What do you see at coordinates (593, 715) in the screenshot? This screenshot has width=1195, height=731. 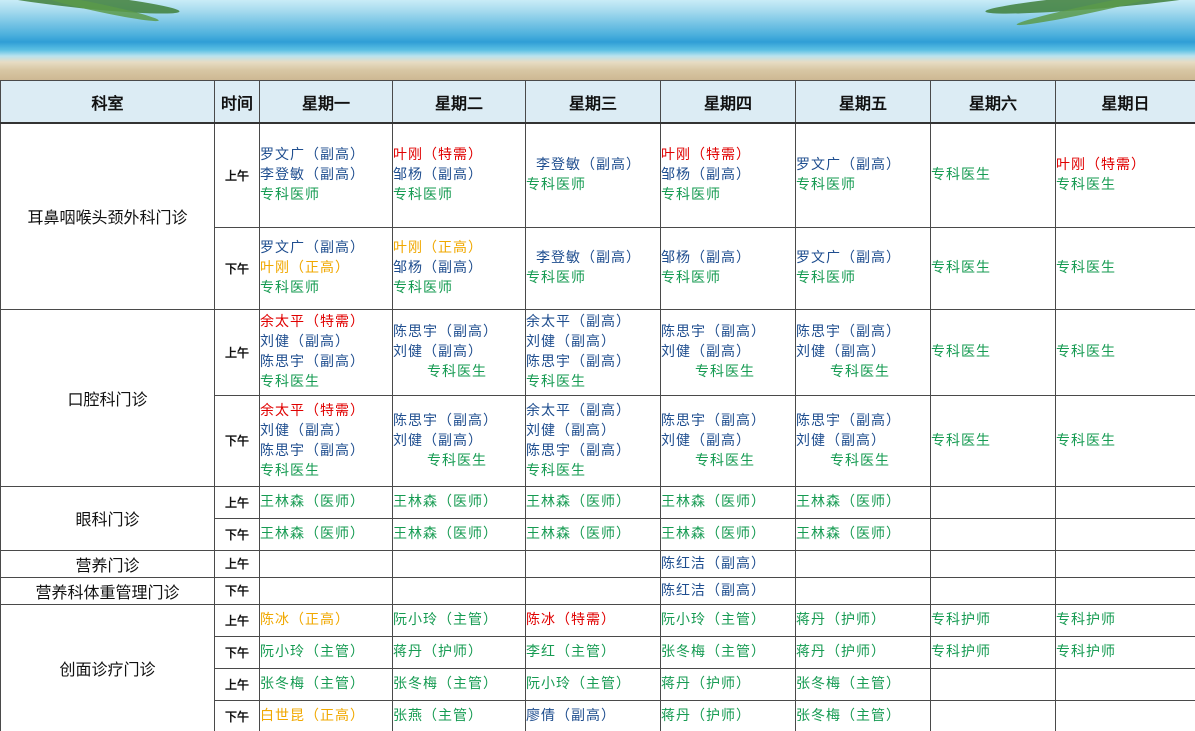 I see `schedule-cell: 廖倩（副高）` at bounding box center [593, 715].